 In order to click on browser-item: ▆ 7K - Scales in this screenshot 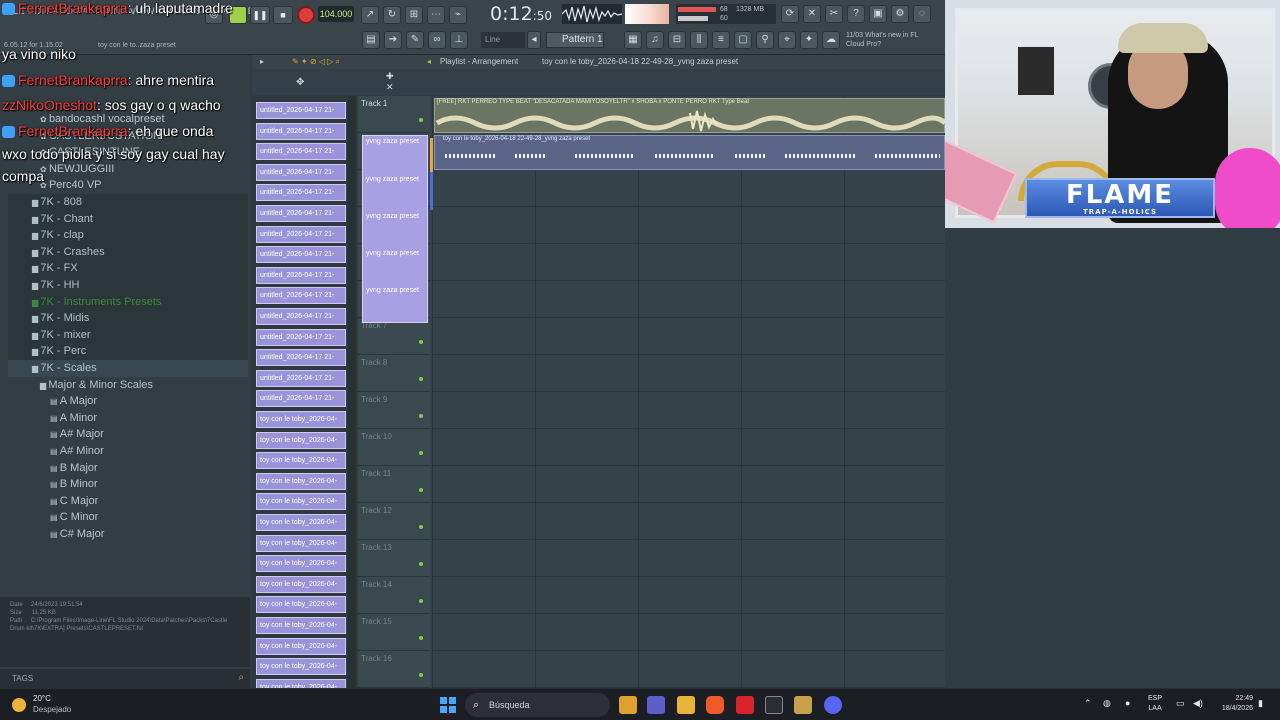, I will do `click(64, 368)`.